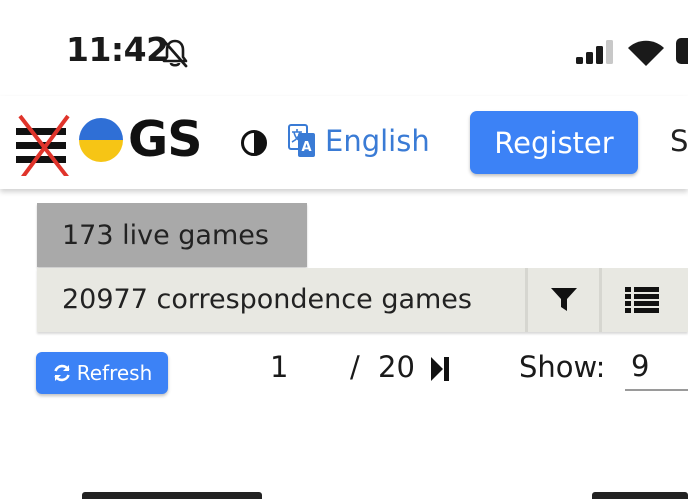  Describe the element at coordinates (306, 147) in the screenshot. I see `svg-text: A` at that location.